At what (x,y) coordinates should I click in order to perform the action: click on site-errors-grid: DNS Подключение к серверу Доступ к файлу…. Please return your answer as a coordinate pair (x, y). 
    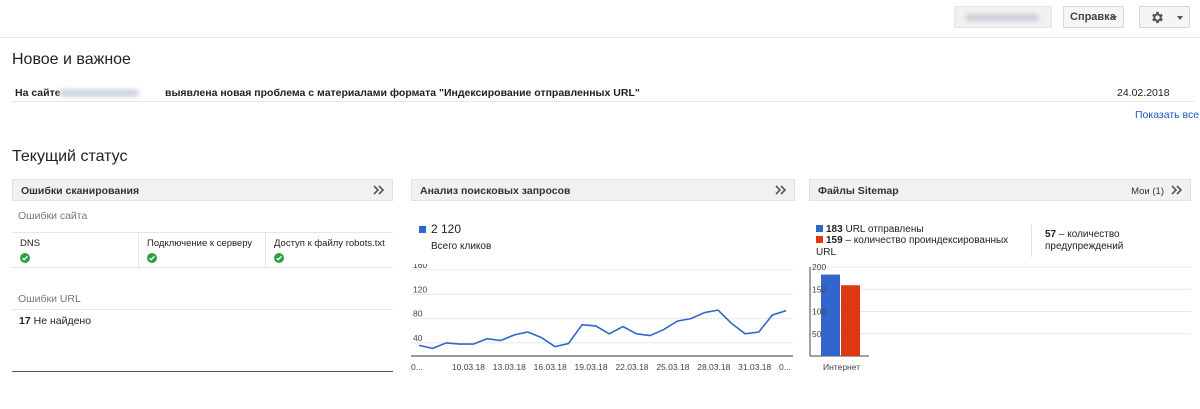
    Looking at the image, I should click on (202, 250).